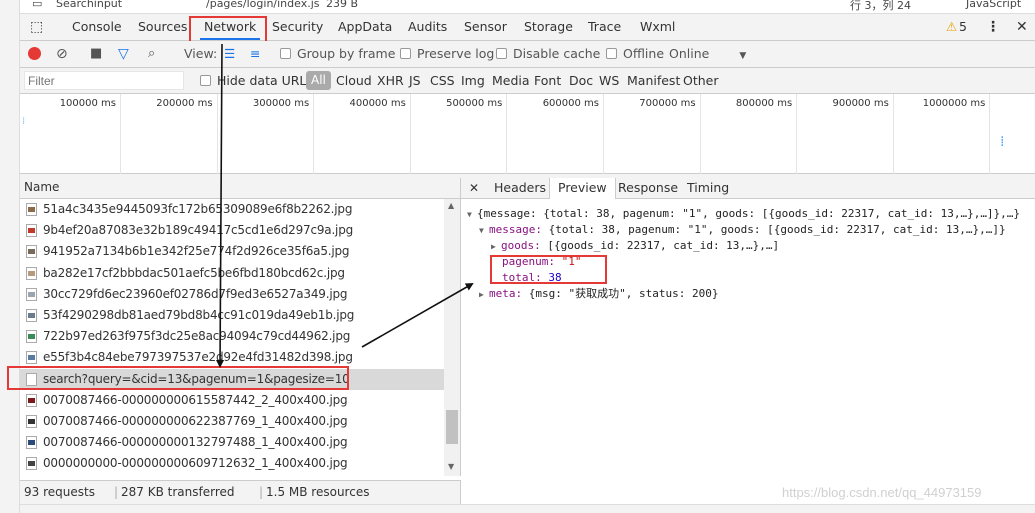 This screenshot has height=513, width=1035. What do you see at coordinates (511, 80) in the screenshot?
I see `filter-media: Media` at bounding box center [511, 80].